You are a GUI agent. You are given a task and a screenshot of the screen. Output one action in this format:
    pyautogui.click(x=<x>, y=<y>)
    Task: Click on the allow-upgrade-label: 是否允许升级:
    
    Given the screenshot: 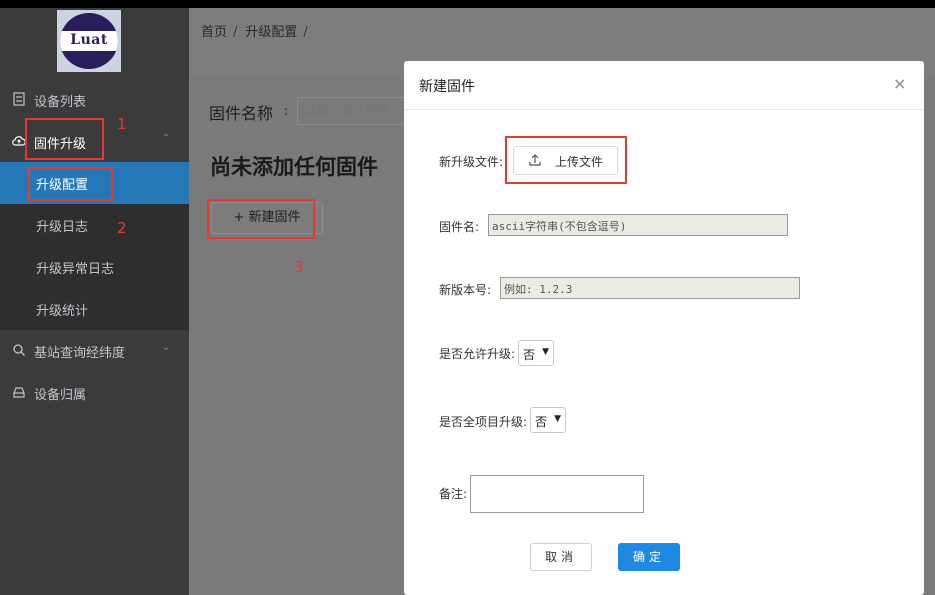 What is the action you would take?
    pyautogui.click(x=477, y=354)
    